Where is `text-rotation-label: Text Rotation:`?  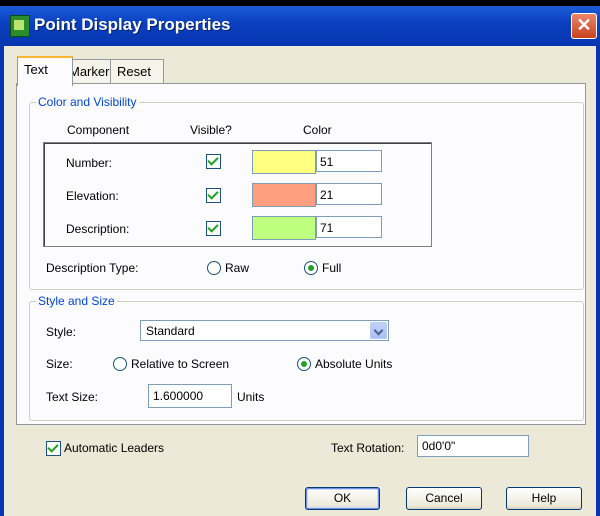
text-rotation-label: Text Rotation: is located at coordinates (368, 448).